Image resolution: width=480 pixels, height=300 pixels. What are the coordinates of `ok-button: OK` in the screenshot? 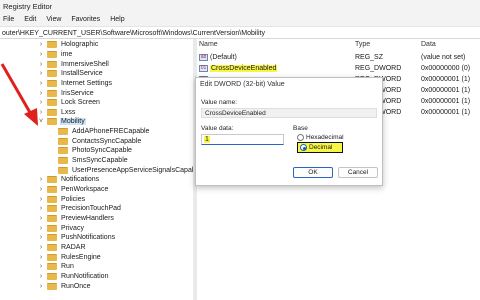 It's located at (313, 172).